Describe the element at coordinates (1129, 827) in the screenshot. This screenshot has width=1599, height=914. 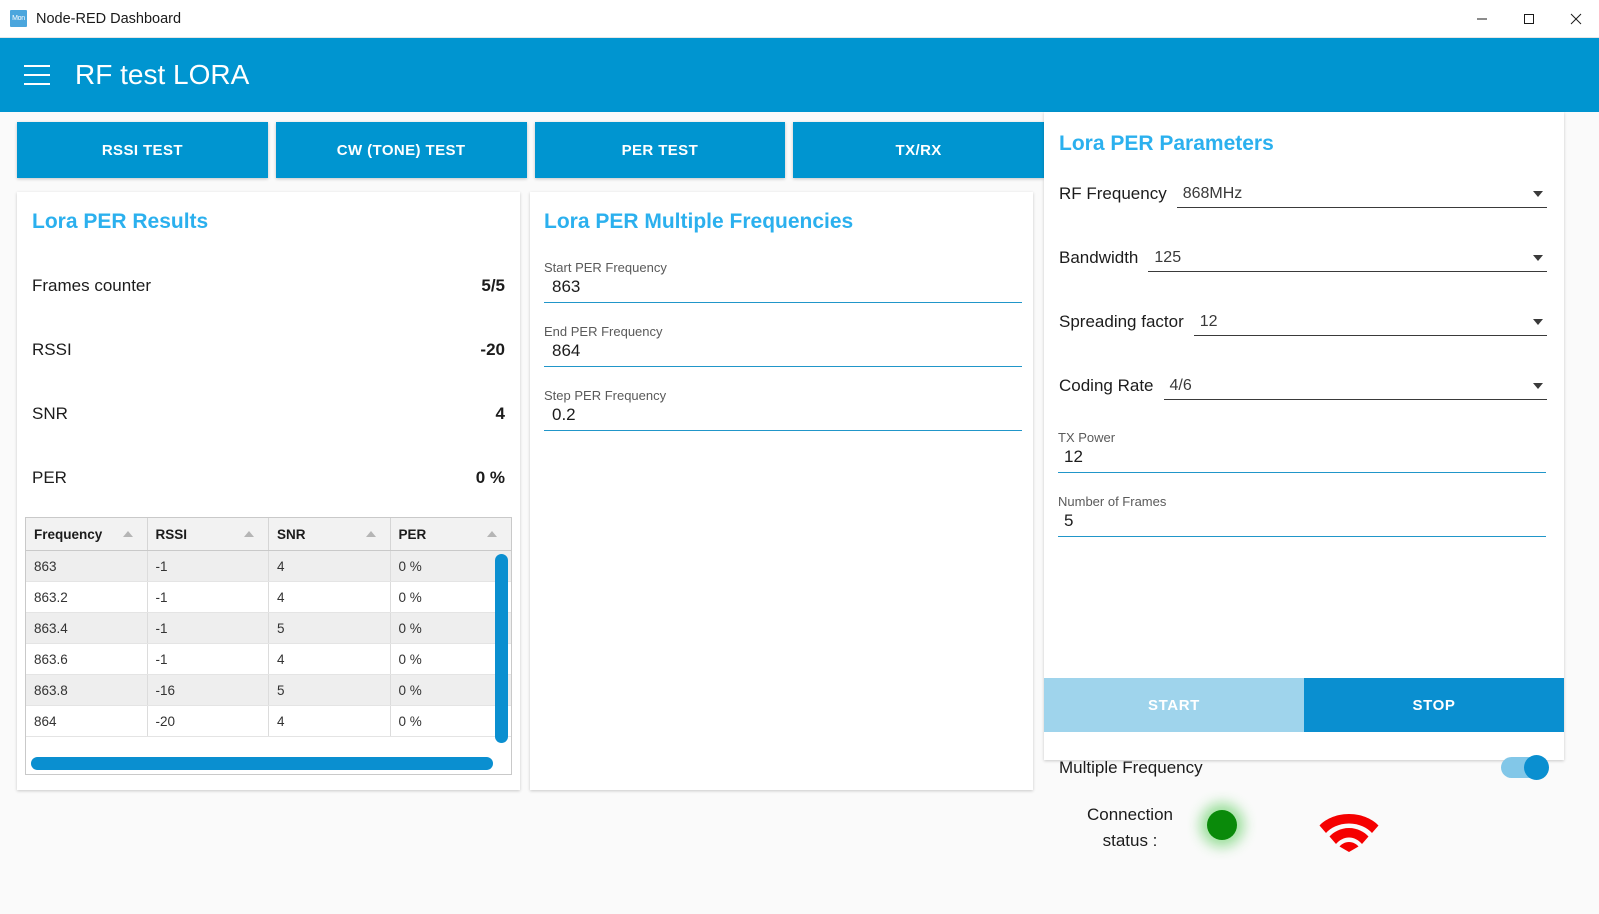
I see `connection-status-label: Connection status :` at that location.